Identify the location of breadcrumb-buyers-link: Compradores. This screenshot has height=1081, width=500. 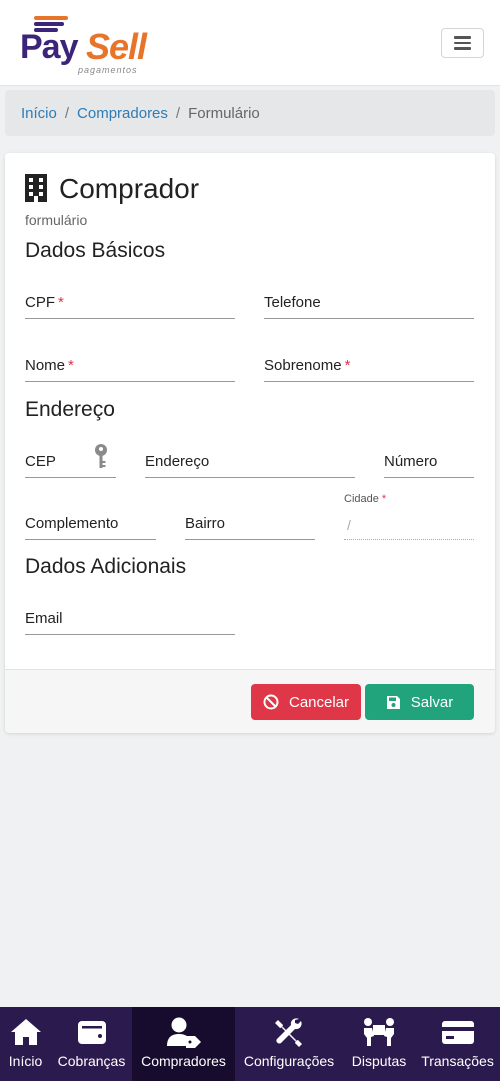
(122, 113).